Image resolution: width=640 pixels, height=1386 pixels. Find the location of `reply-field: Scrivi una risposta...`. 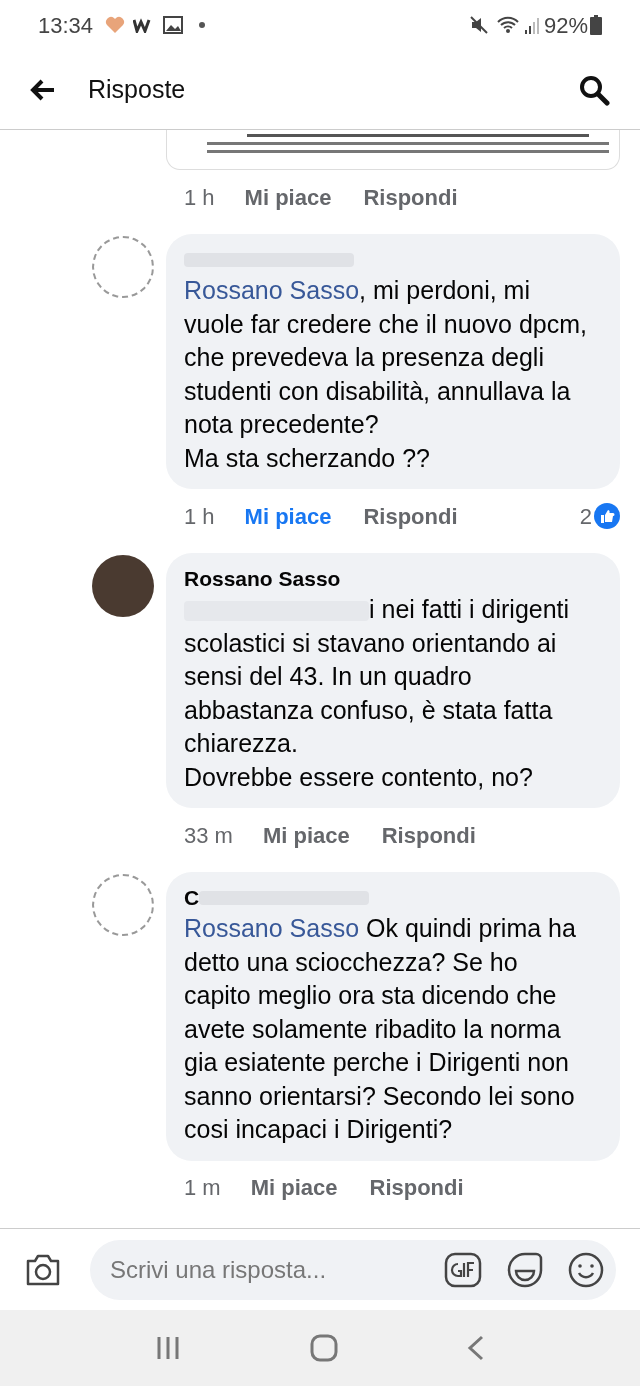

reply-field: Scrivi una risposta... is located at coordinates (353, 1269).